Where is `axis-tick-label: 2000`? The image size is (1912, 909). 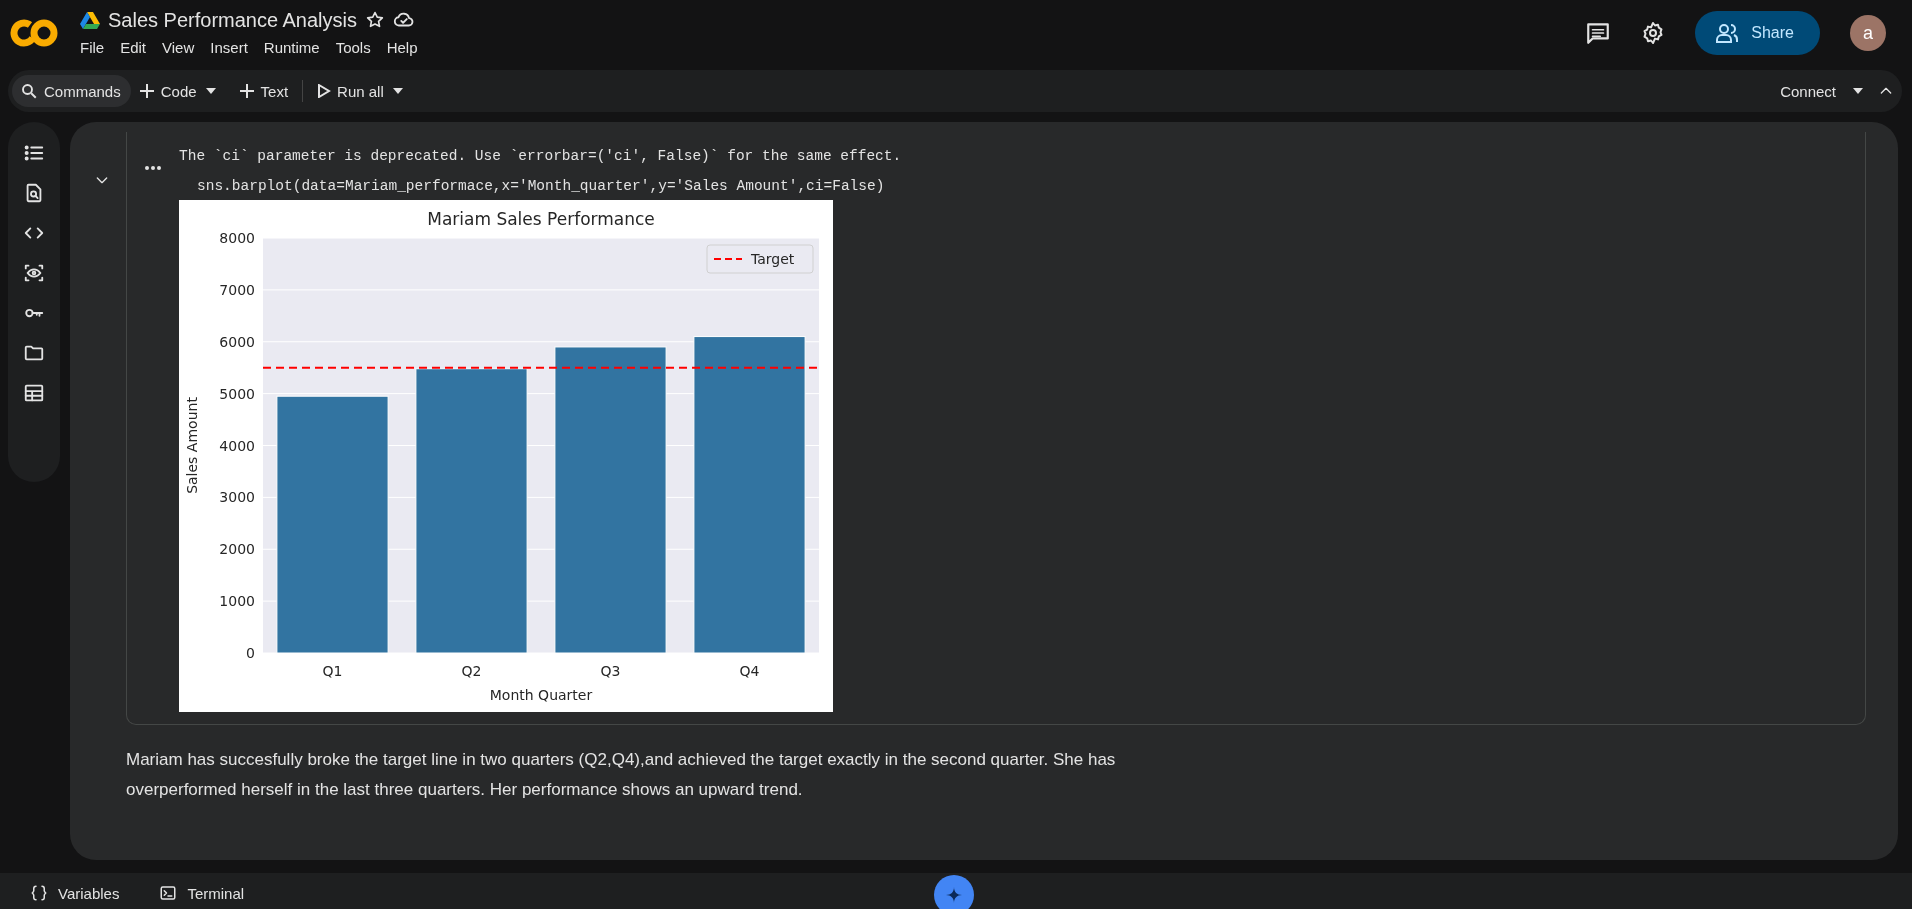 axis-tick-label: 2000 is located at coordinates (237, 549).